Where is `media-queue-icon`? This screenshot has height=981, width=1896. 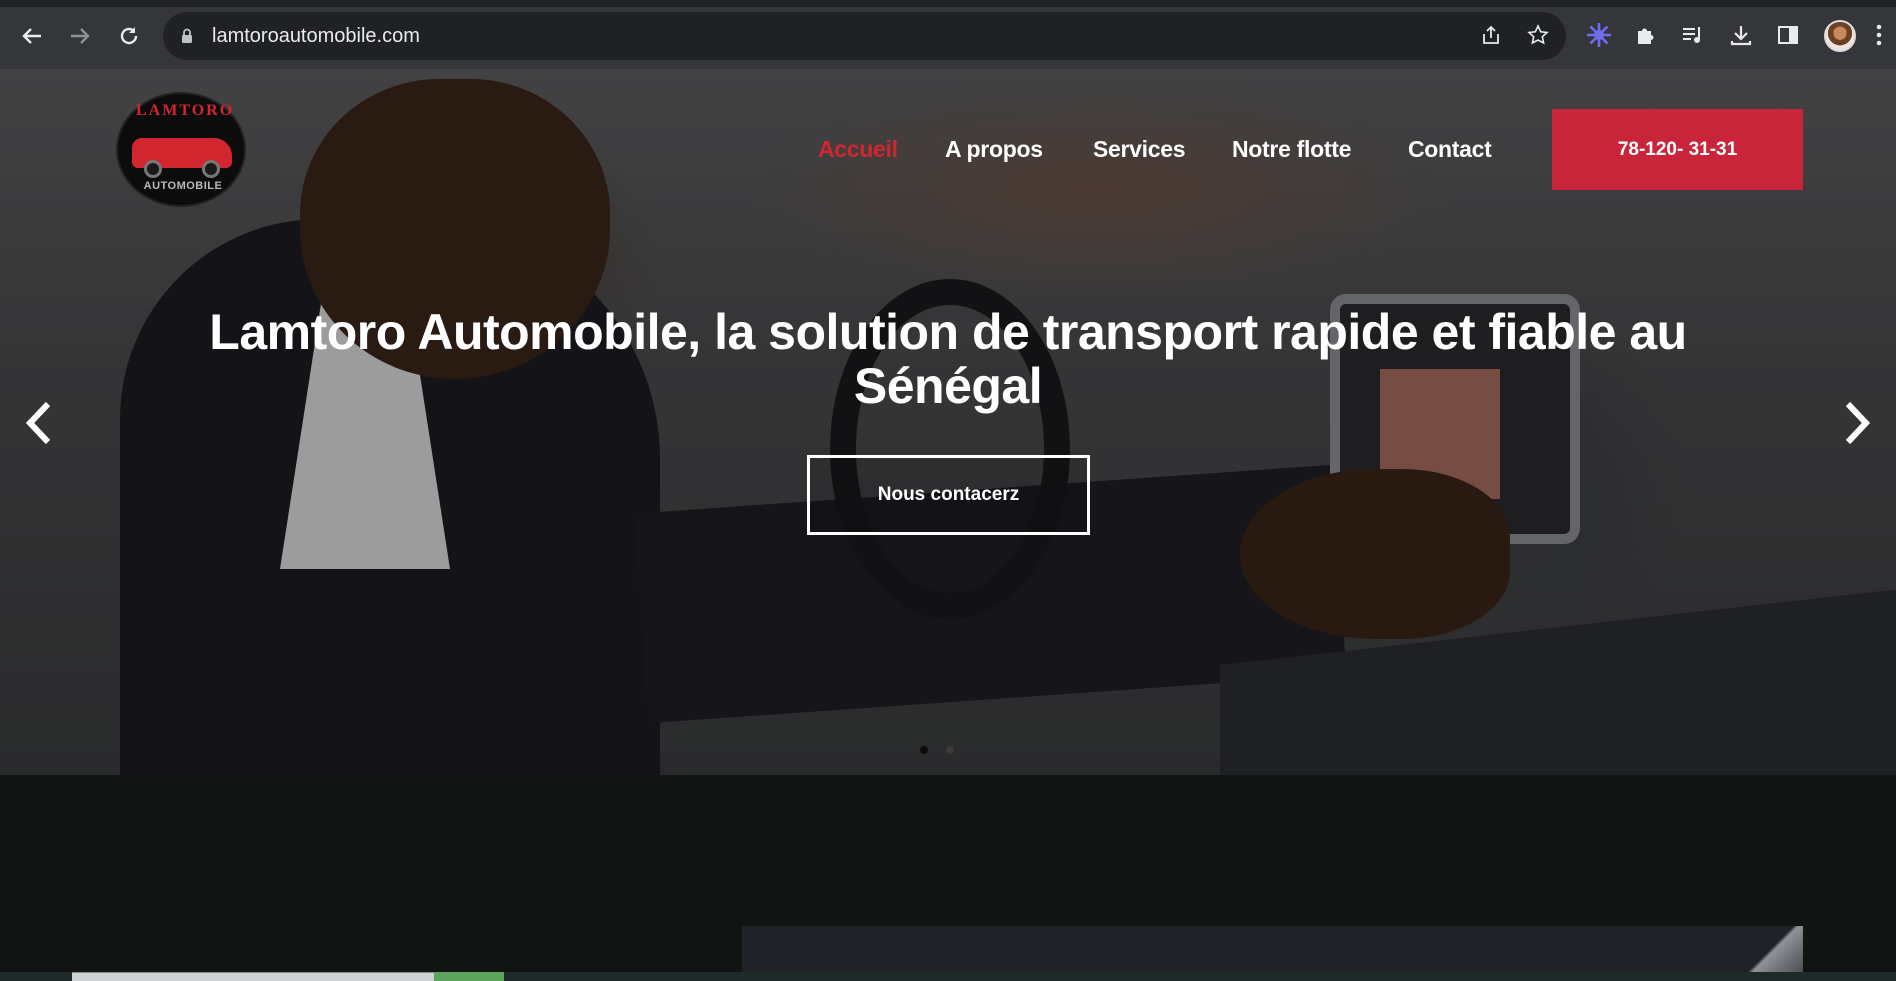
media-queue-icon is located at coordinates (1693, 35).